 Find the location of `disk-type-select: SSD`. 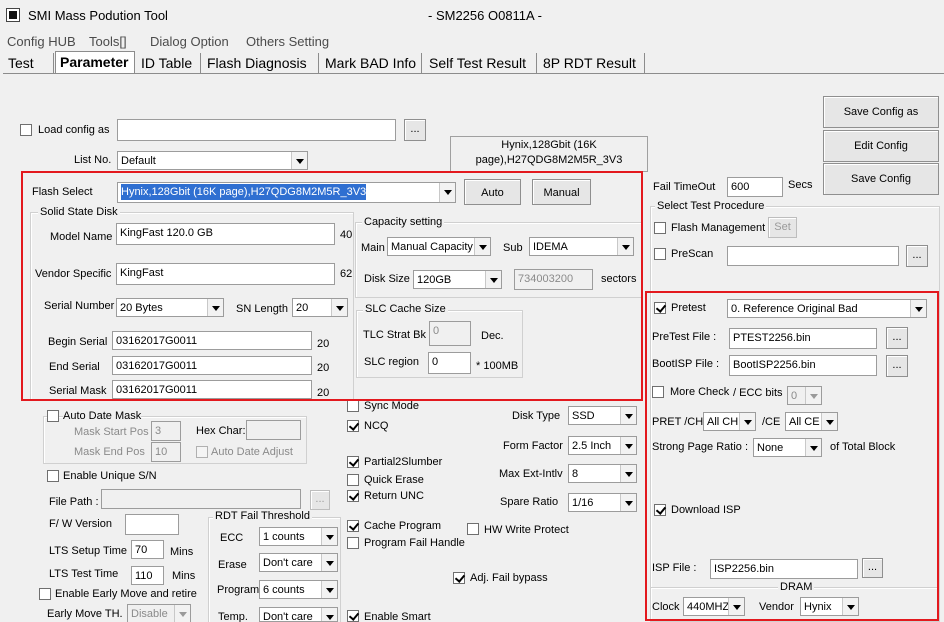

disk-type-select: SSD is located at coordinates (602, 415).